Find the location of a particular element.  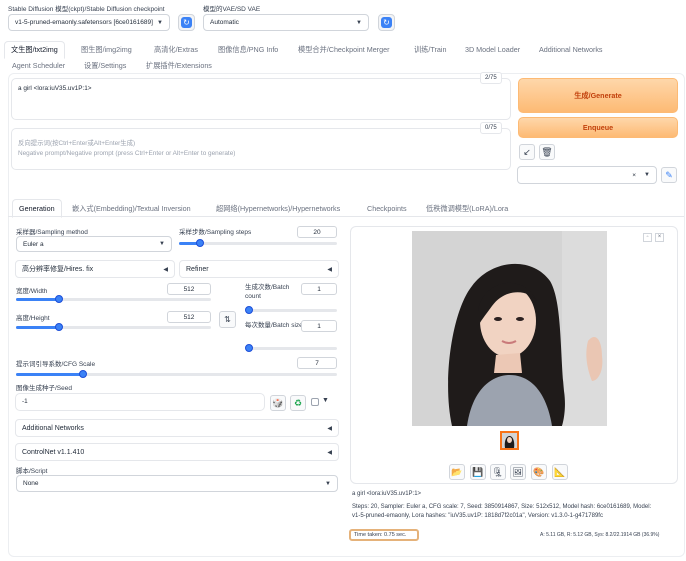

tab-agent-scheduler: Agent Scheduler is located at coordinates (38, 65).